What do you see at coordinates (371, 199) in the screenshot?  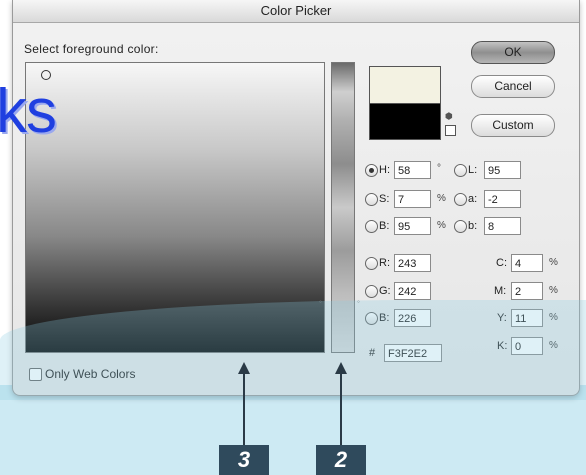 I see `saturation-radio` at bounding box center [371, 199].